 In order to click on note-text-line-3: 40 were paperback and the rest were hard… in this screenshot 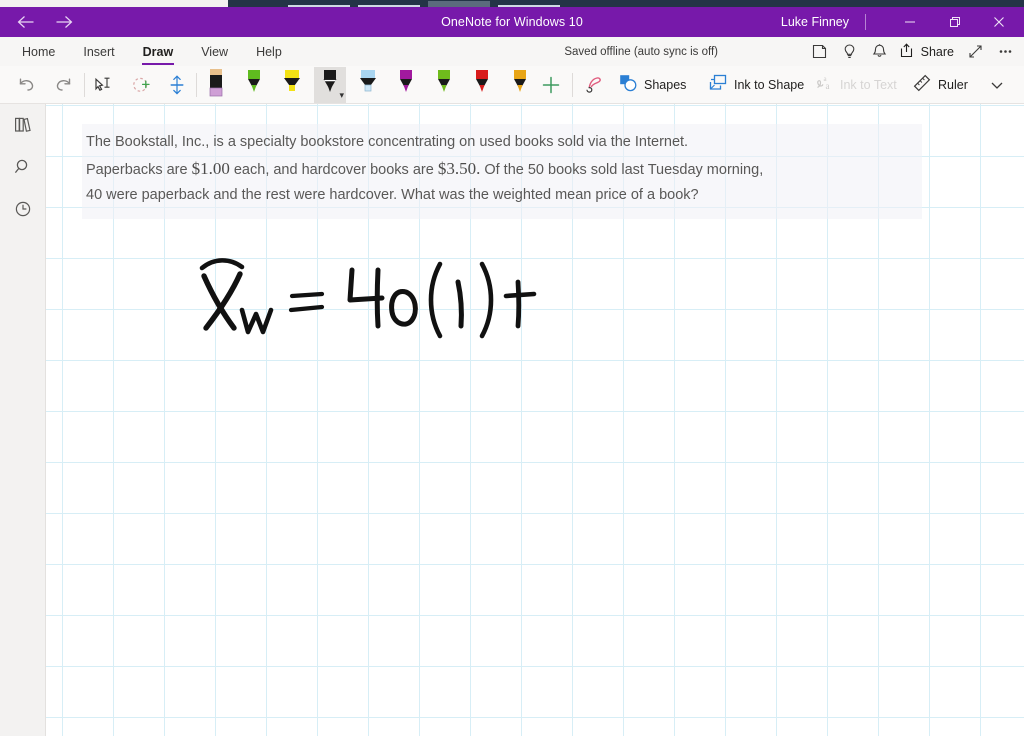, I will do `click(392, 195)`.